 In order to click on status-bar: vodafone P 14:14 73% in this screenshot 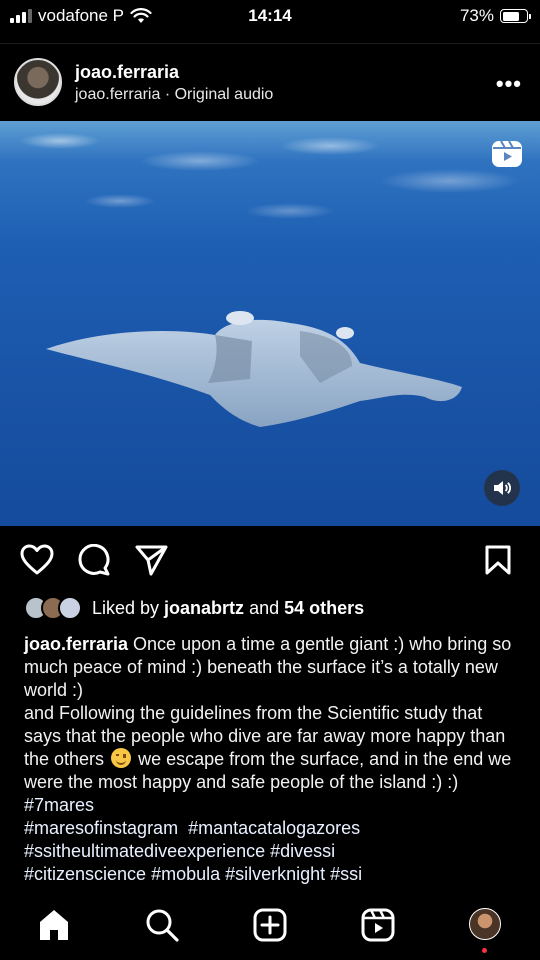, I will do `click(270, 16)`.